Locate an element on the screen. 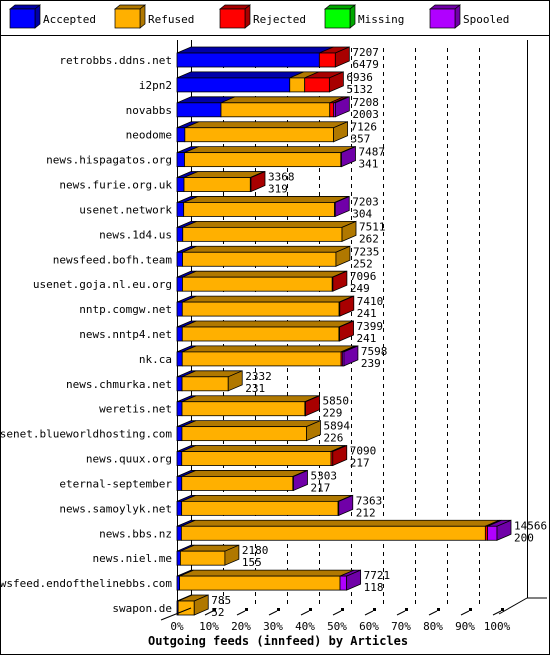 The height and width of the screenshot is (655, 550). row-label: weretis.net is located at coordinates (135, 409).